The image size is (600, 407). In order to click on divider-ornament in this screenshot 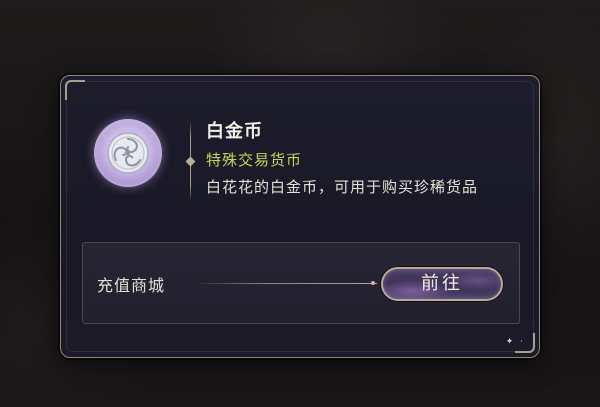, I will do `click(190, 161)`.